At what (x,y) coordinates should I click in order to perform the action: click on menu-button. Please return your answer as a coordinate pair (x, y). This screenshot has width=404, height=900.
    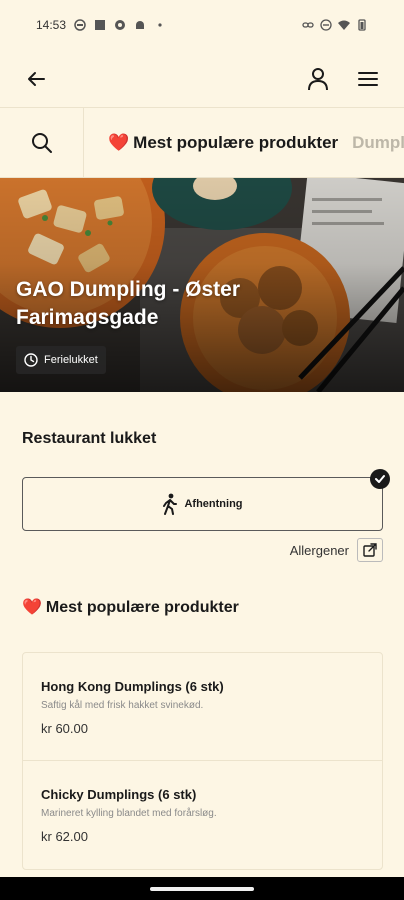
    Looking at the image, I should click on (368, 79).